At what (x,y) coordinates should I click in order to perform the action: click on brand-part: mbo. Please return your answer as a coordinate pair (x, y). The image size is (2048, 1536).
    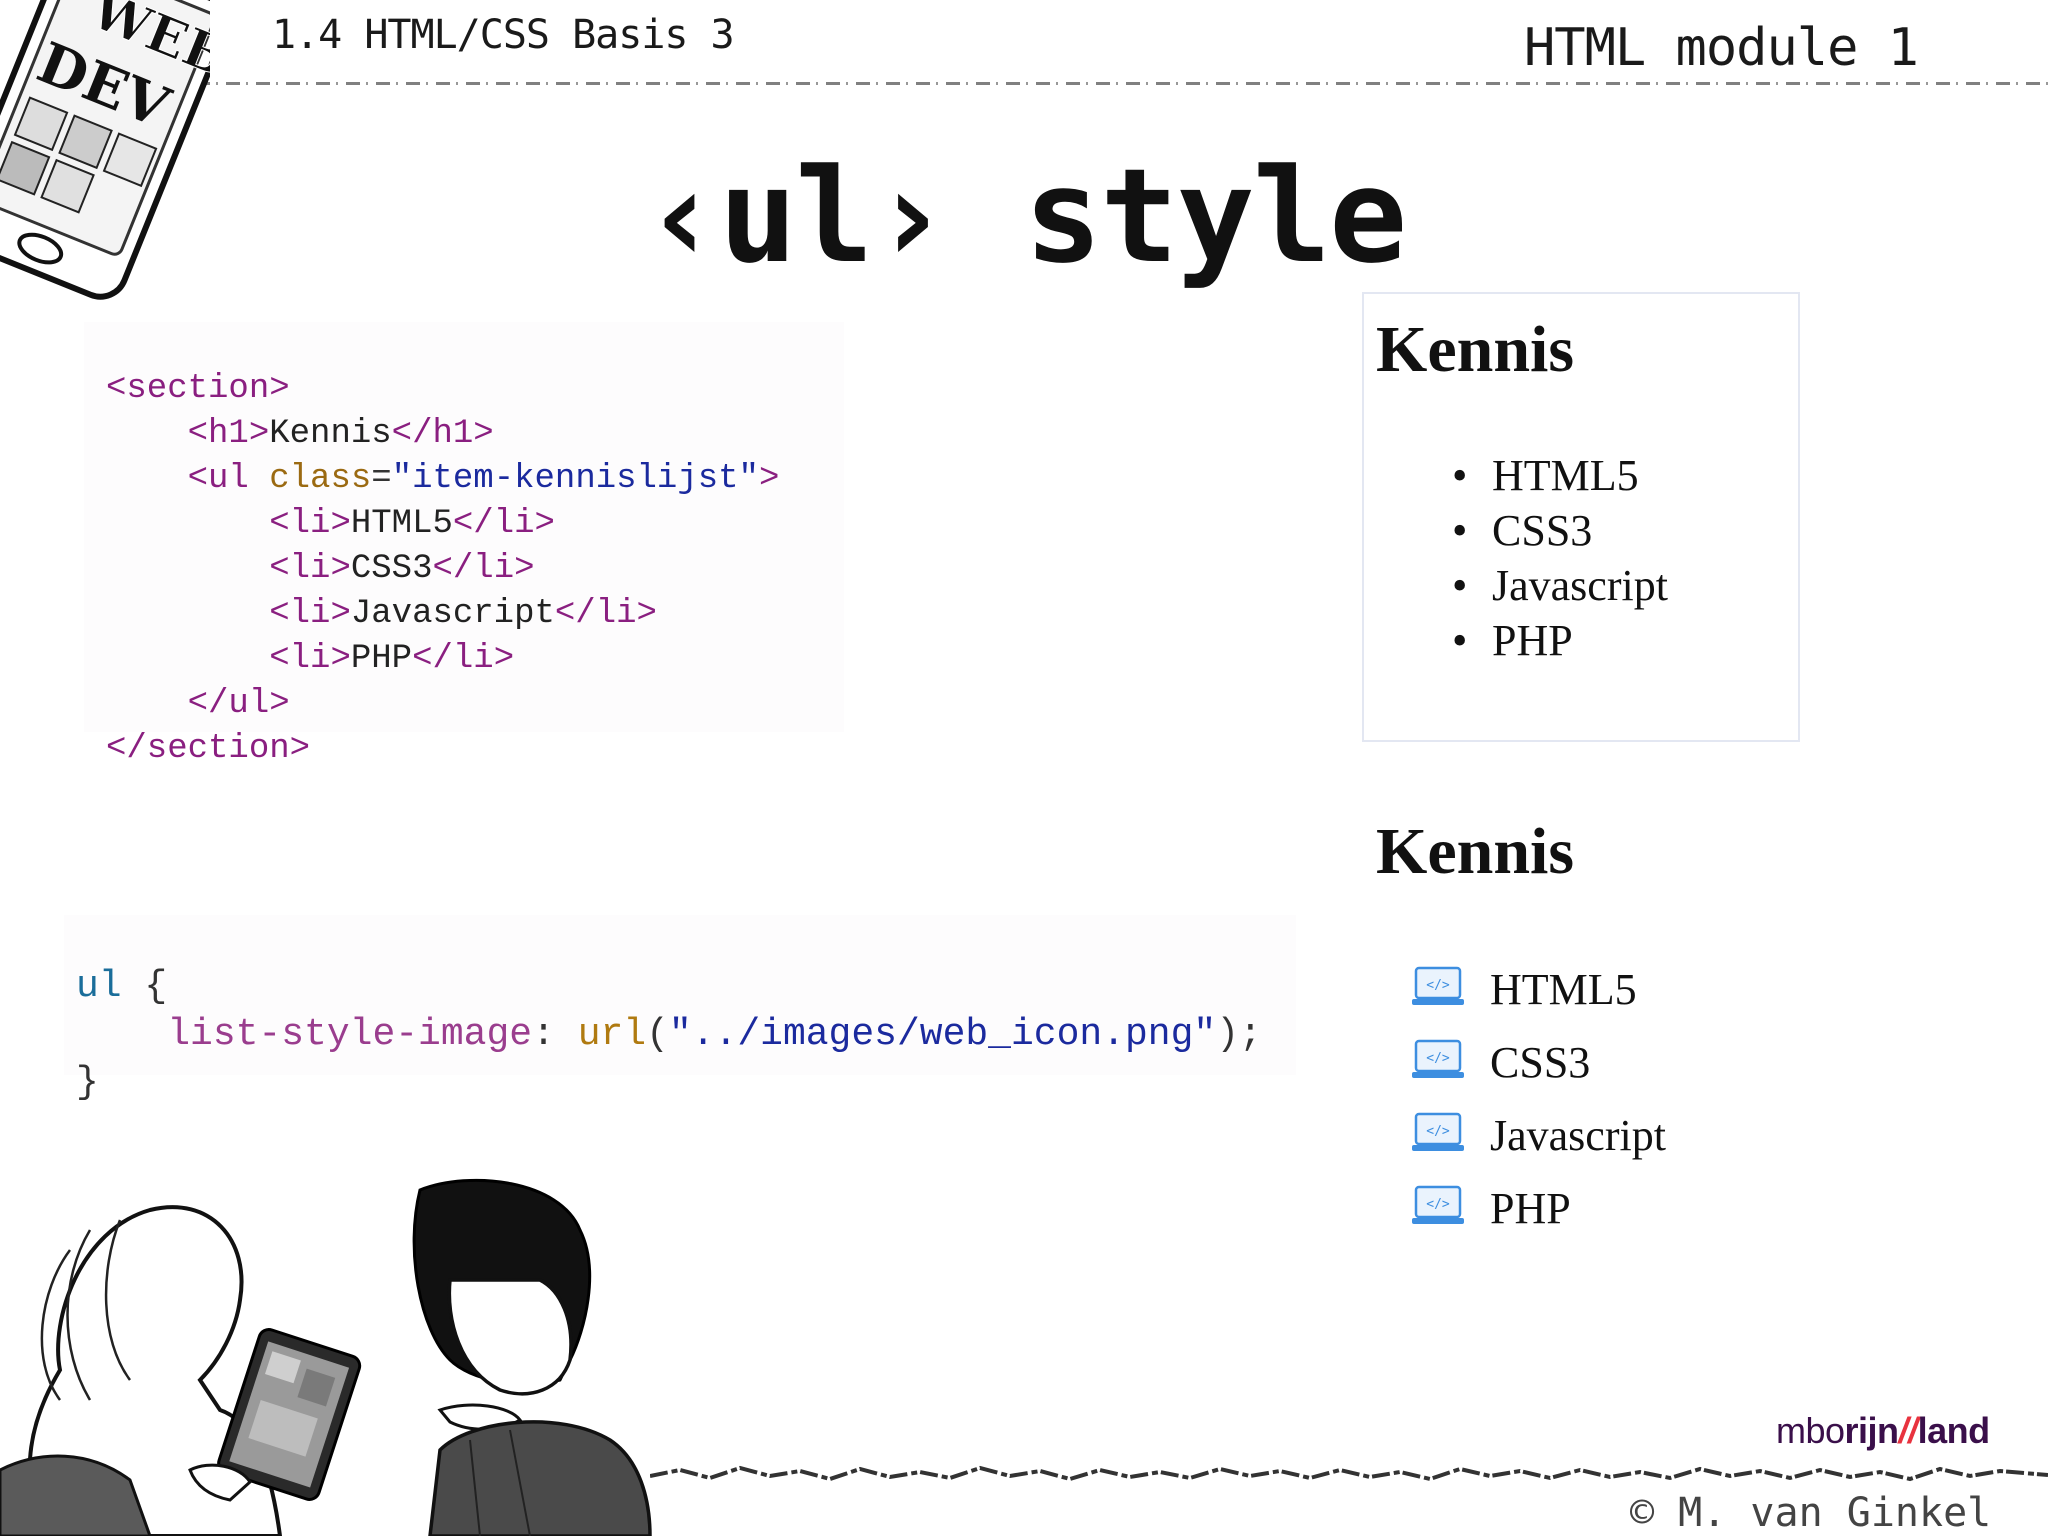
    Looking at the image, I should click on (1810, 1430).